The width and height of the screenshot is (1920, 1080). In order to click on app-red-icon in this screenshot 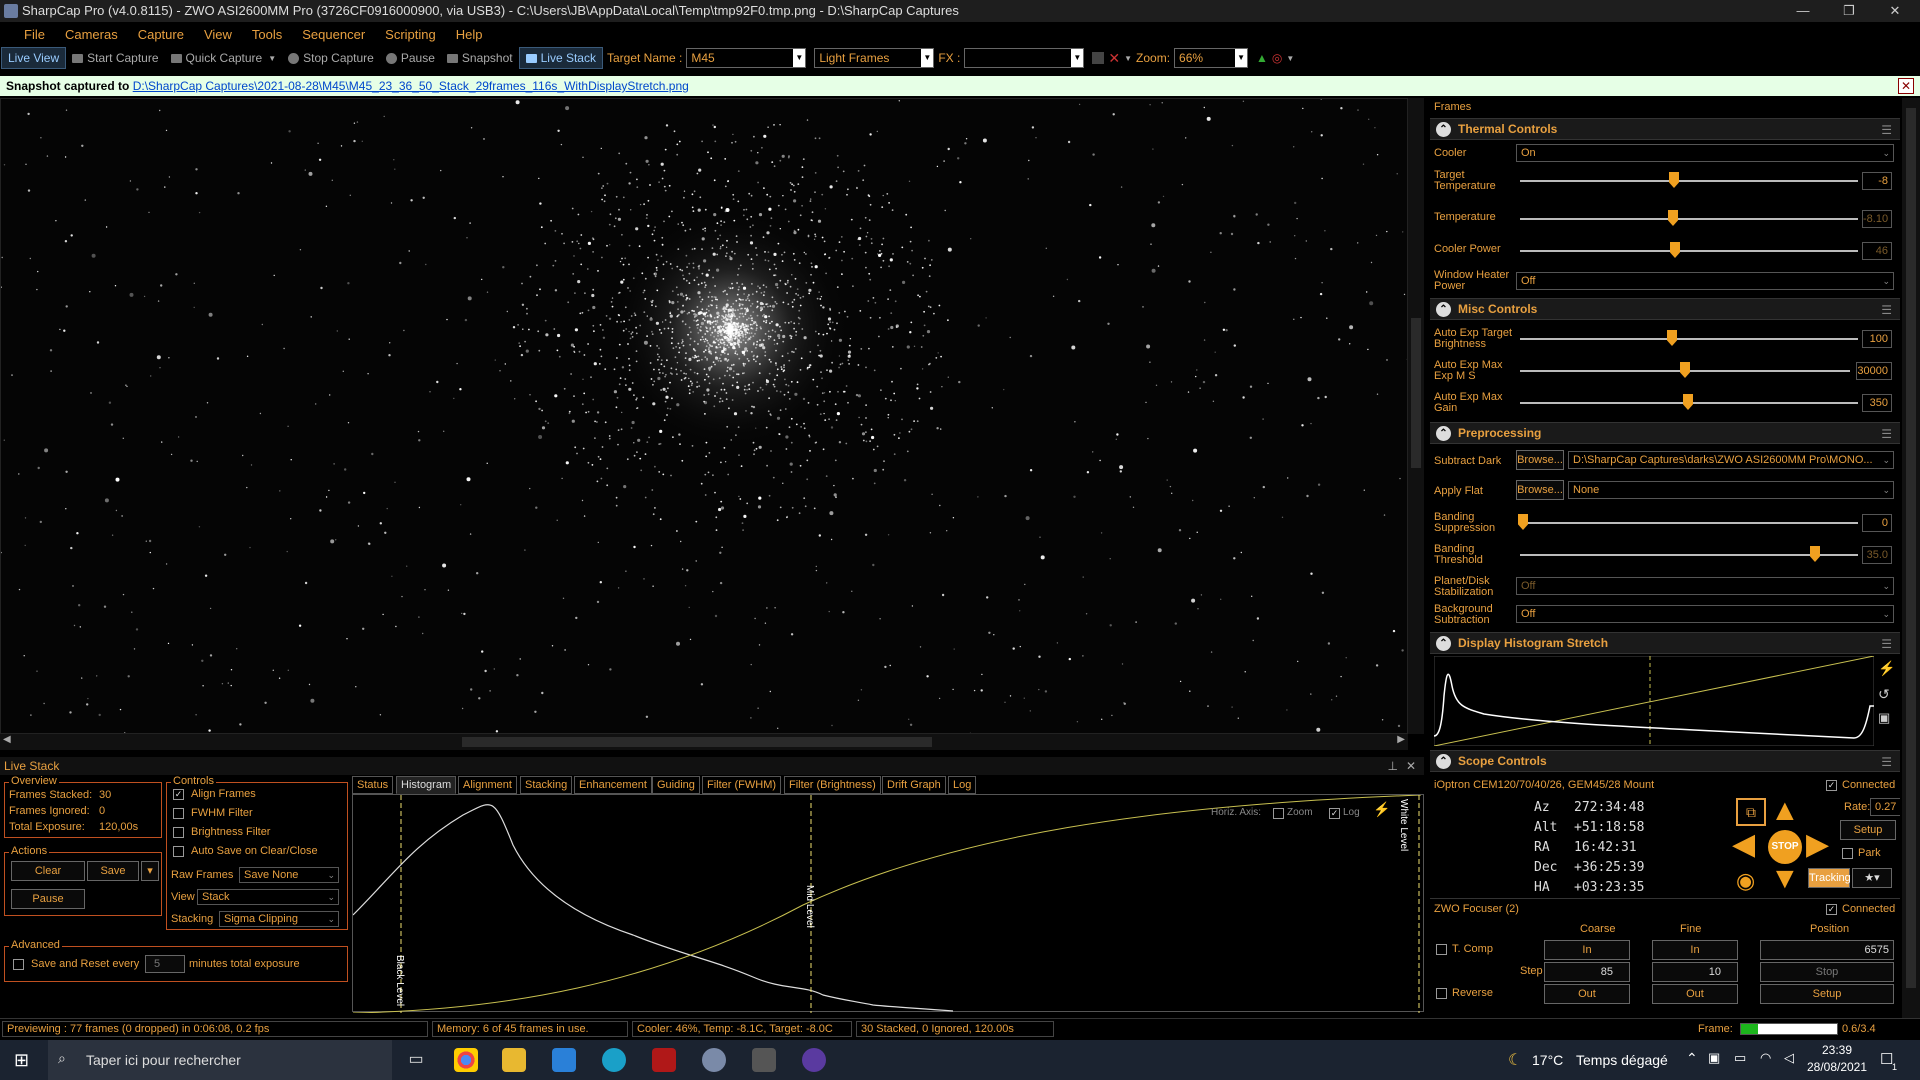, I will do `click(664, 1060)`.